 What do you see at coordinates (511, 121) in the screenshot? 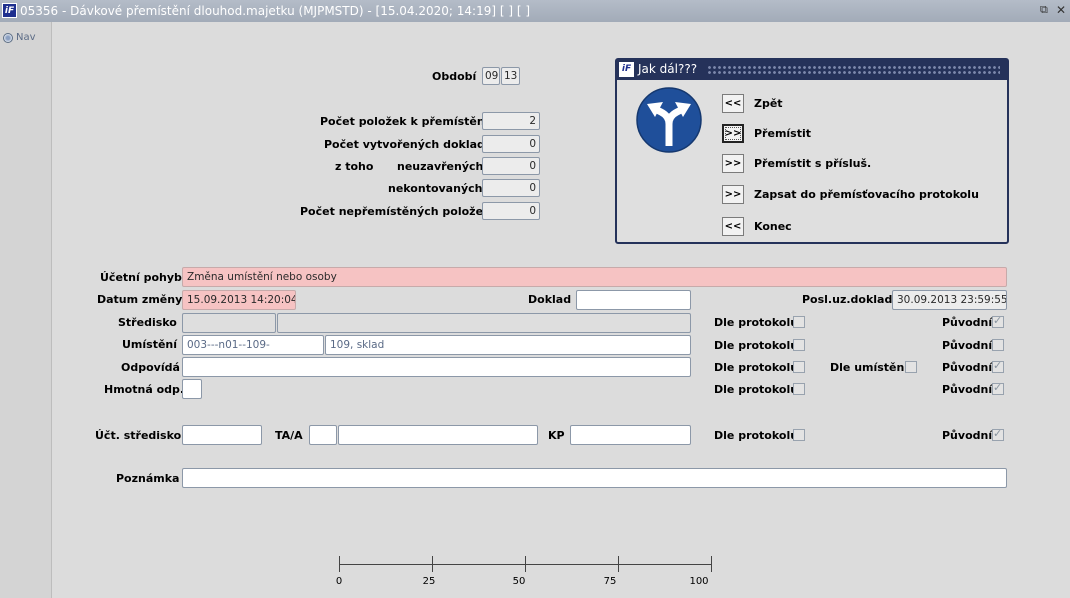
I see `pocet-polozek-field: 2` at bounding box center [511, 121].